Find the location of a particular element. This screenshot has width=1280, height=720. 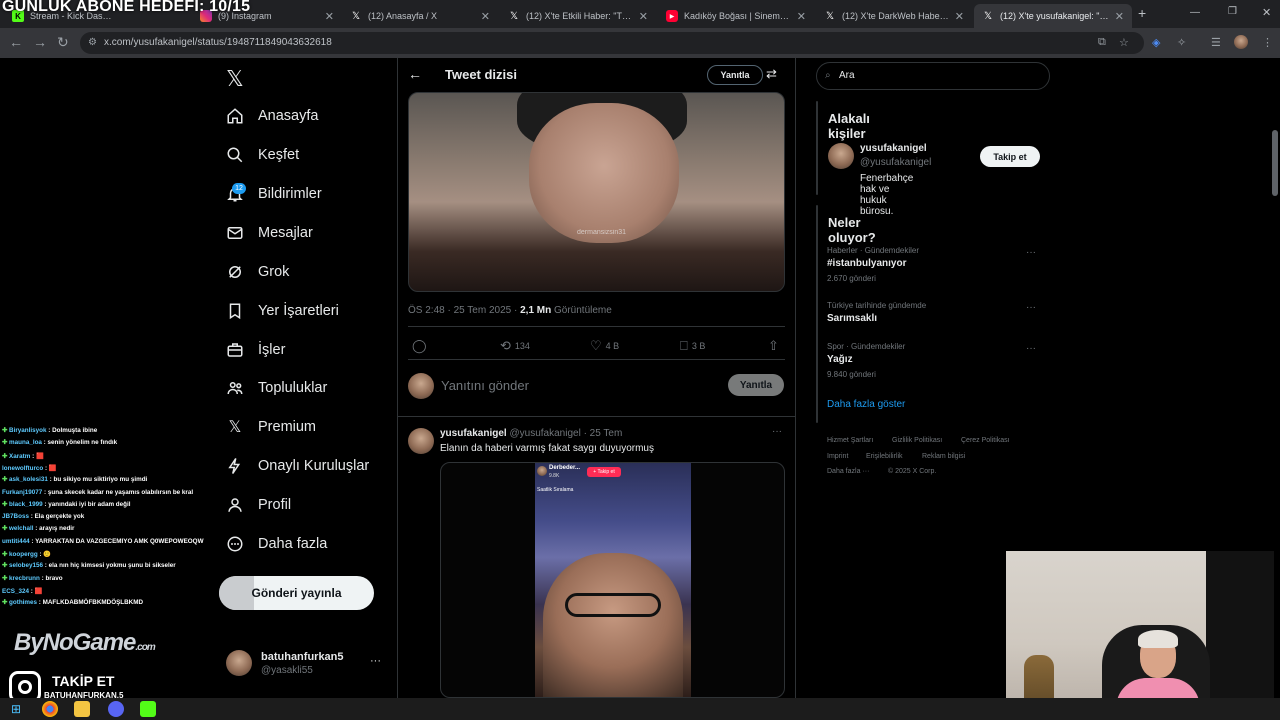

post-button: Gönderi yayınla is located at coordinates (296, 593).